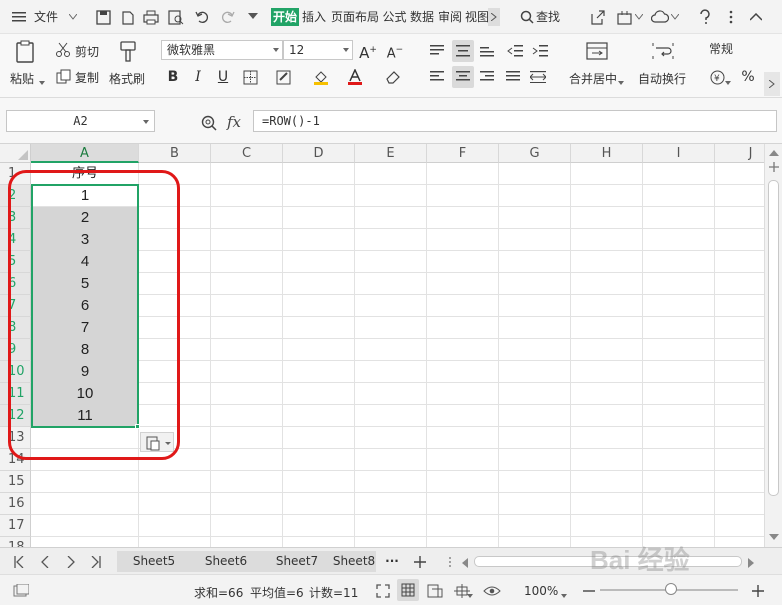 The width and height of the screenshot is (782, 605). Describe the element at coordinates (733, 50) in the screenshot. I see `number-format-select: 常规` at that location.